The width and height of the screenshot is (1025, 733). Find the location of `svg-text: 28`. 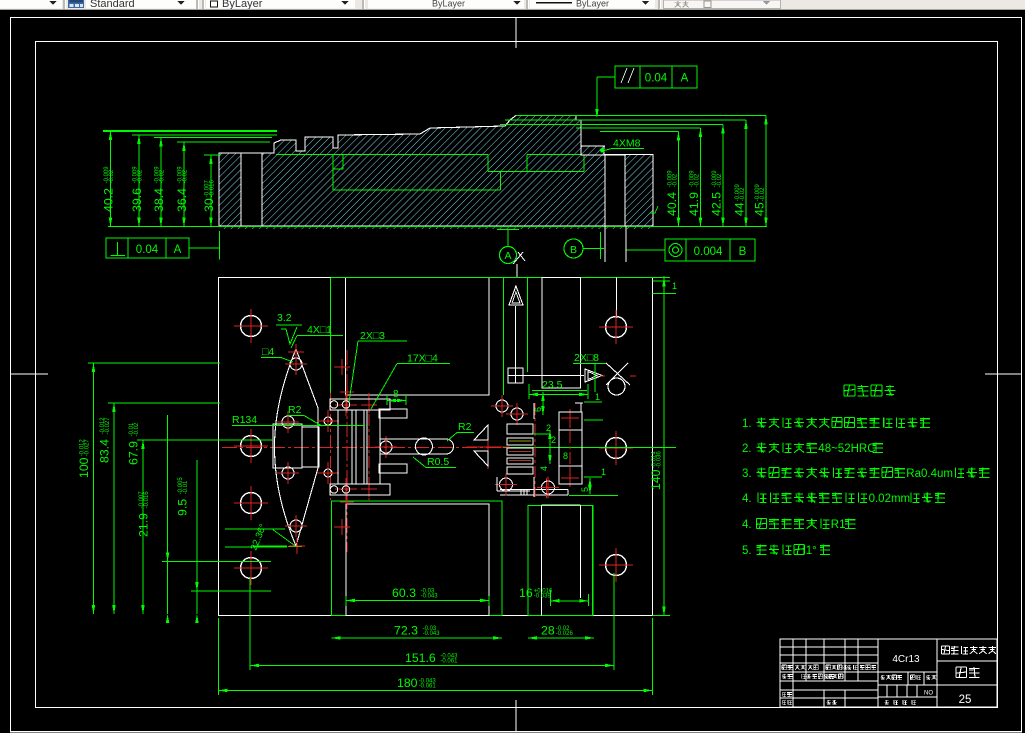

svg-text: 28 is located at coordinates (548, 631).